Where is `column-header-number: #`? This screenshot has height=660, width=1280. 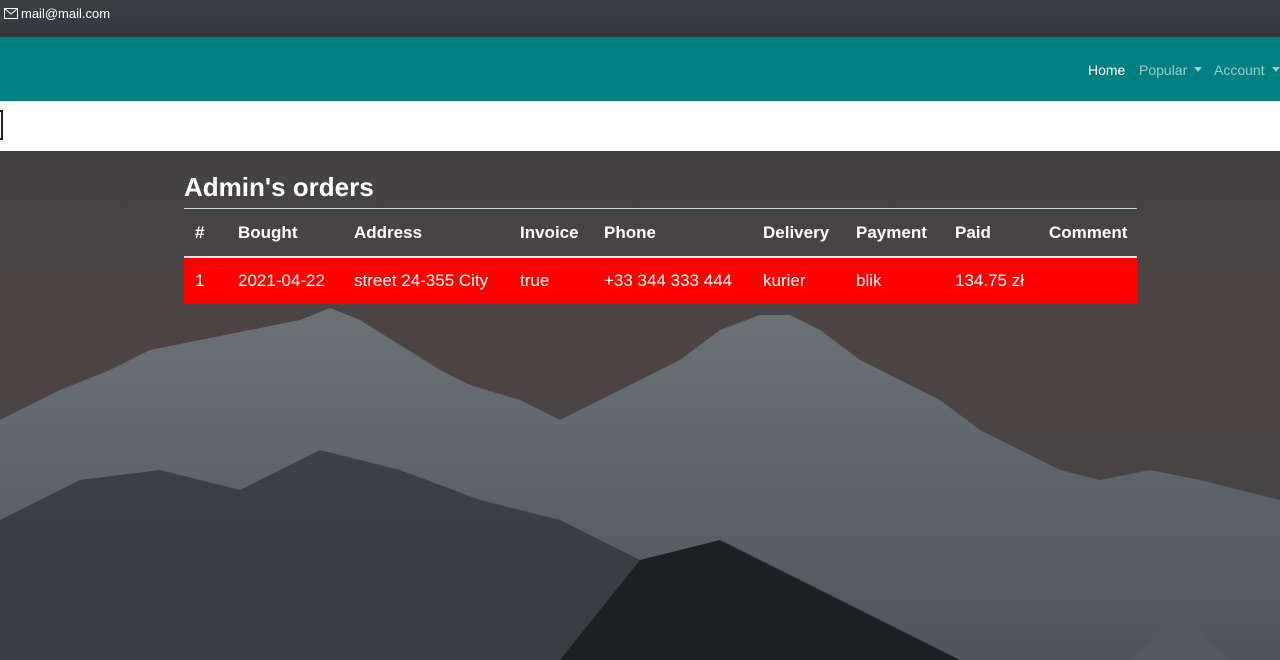 column-header-number: # is located at coordinates (205, 233).